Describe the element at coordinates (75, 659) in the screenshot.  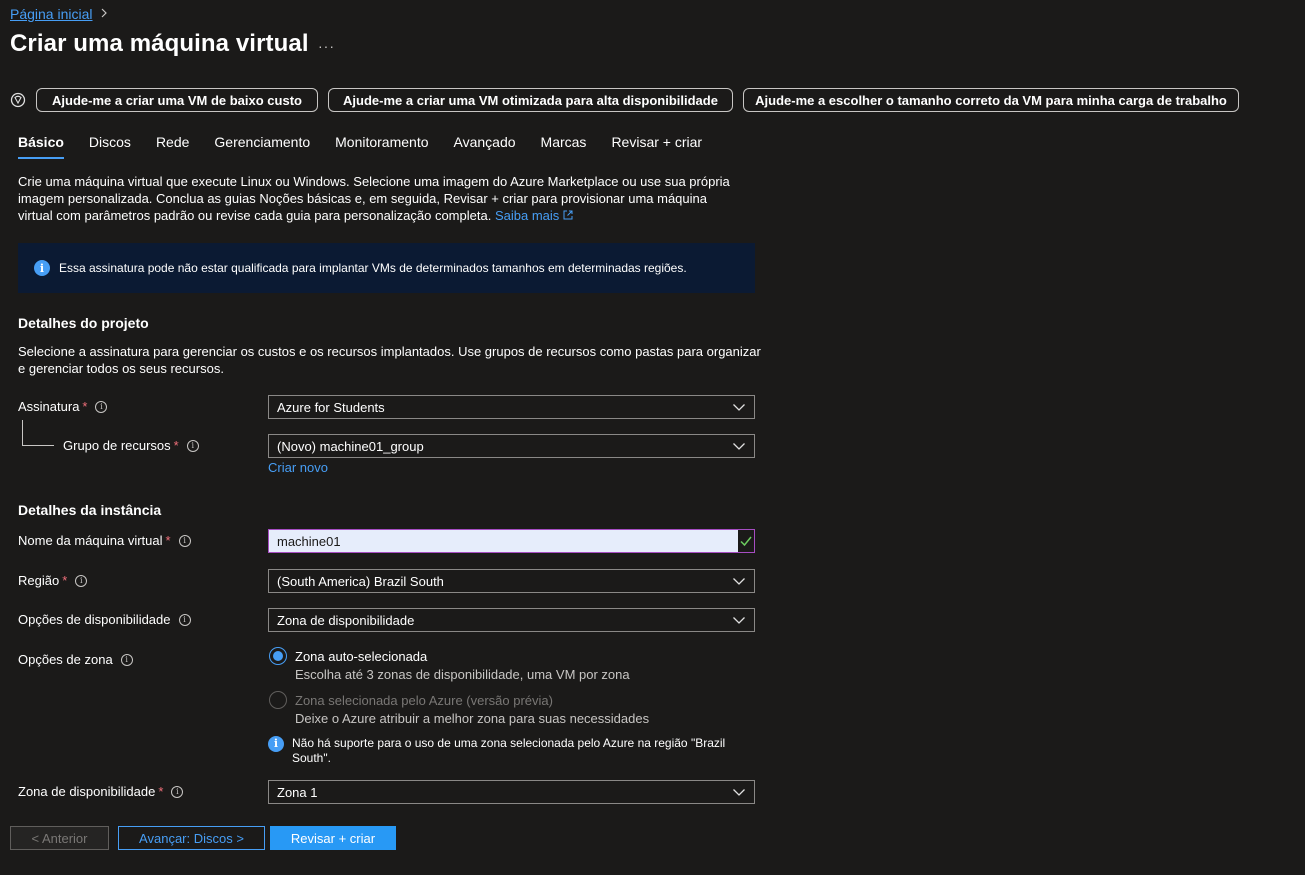
I see `zone-options-label: Opções de zona i` at that location.